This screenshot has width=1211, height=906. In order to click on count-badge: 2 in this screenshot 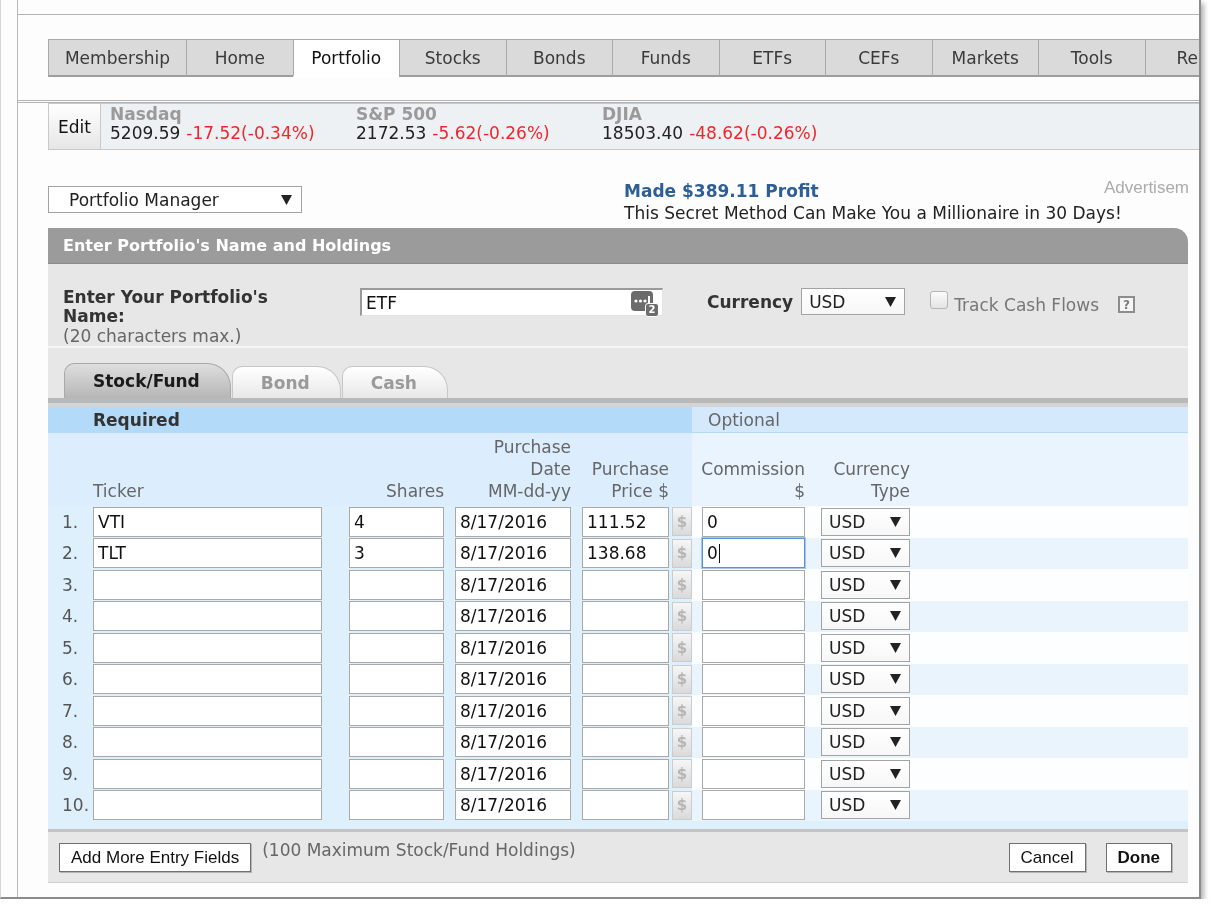, I will do `click(652, 310)`.